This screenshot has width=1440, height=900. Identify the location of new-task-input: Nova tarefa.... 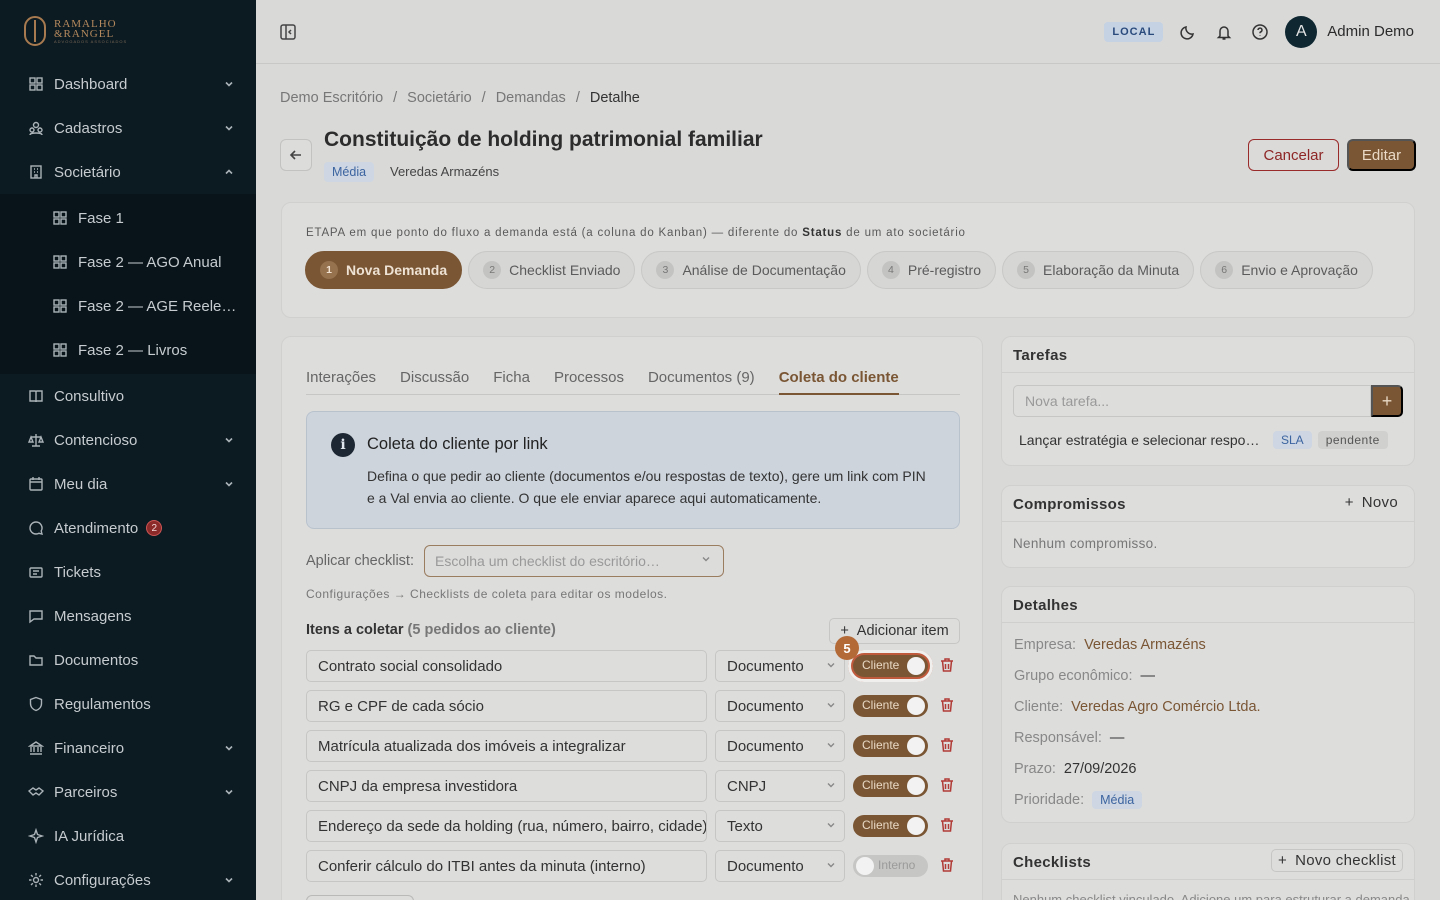
(1192, 401).